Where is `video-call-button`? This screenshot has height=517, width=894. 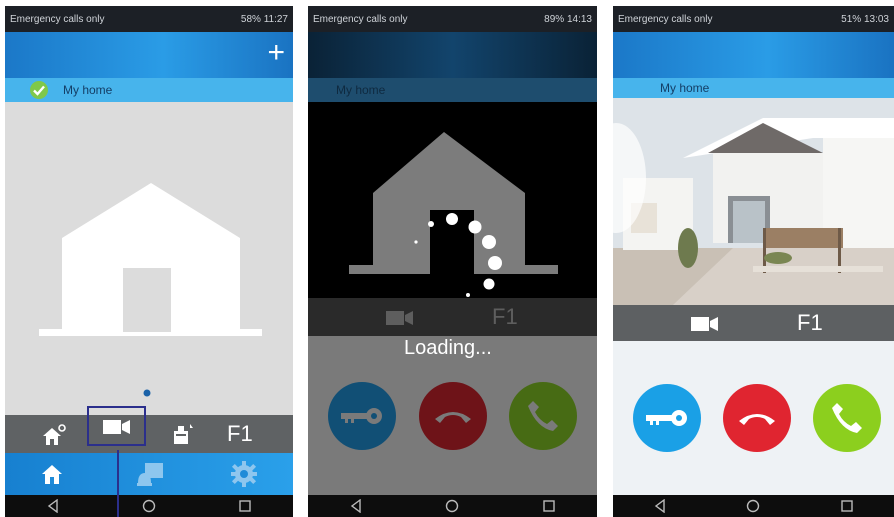 video-call-button is located at coordinates (116, 426).